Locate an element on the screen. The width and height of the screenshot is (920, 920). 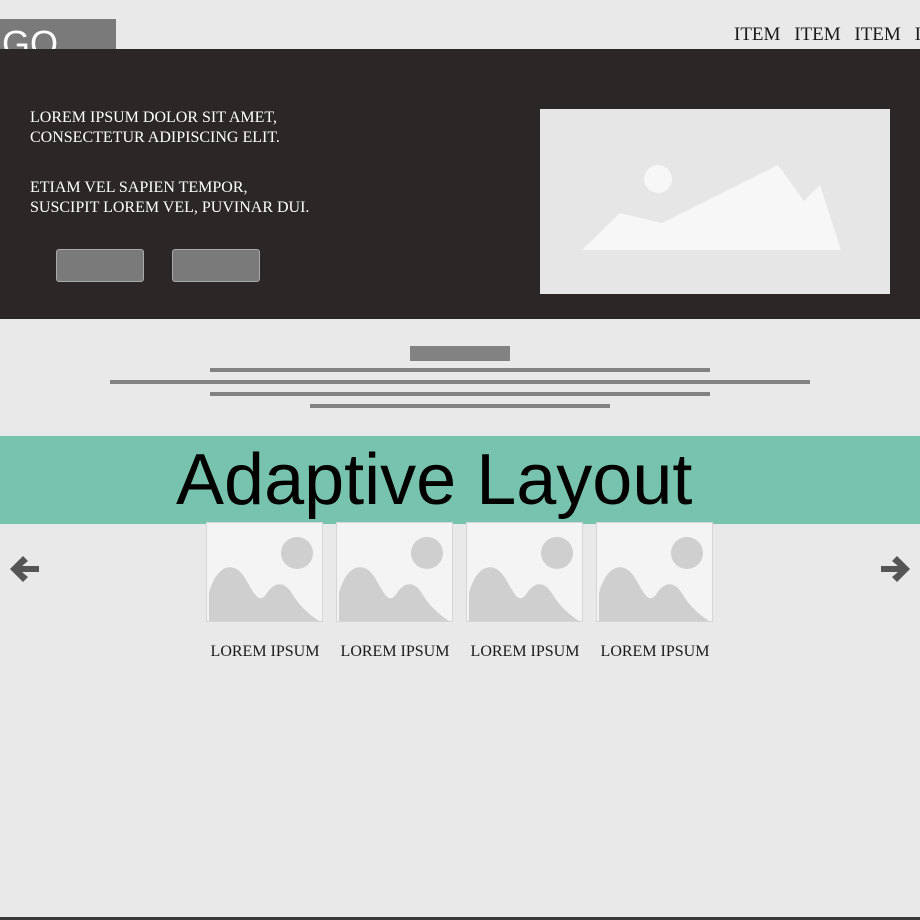
hero-secondary-button is located at coordinates (216, 265).